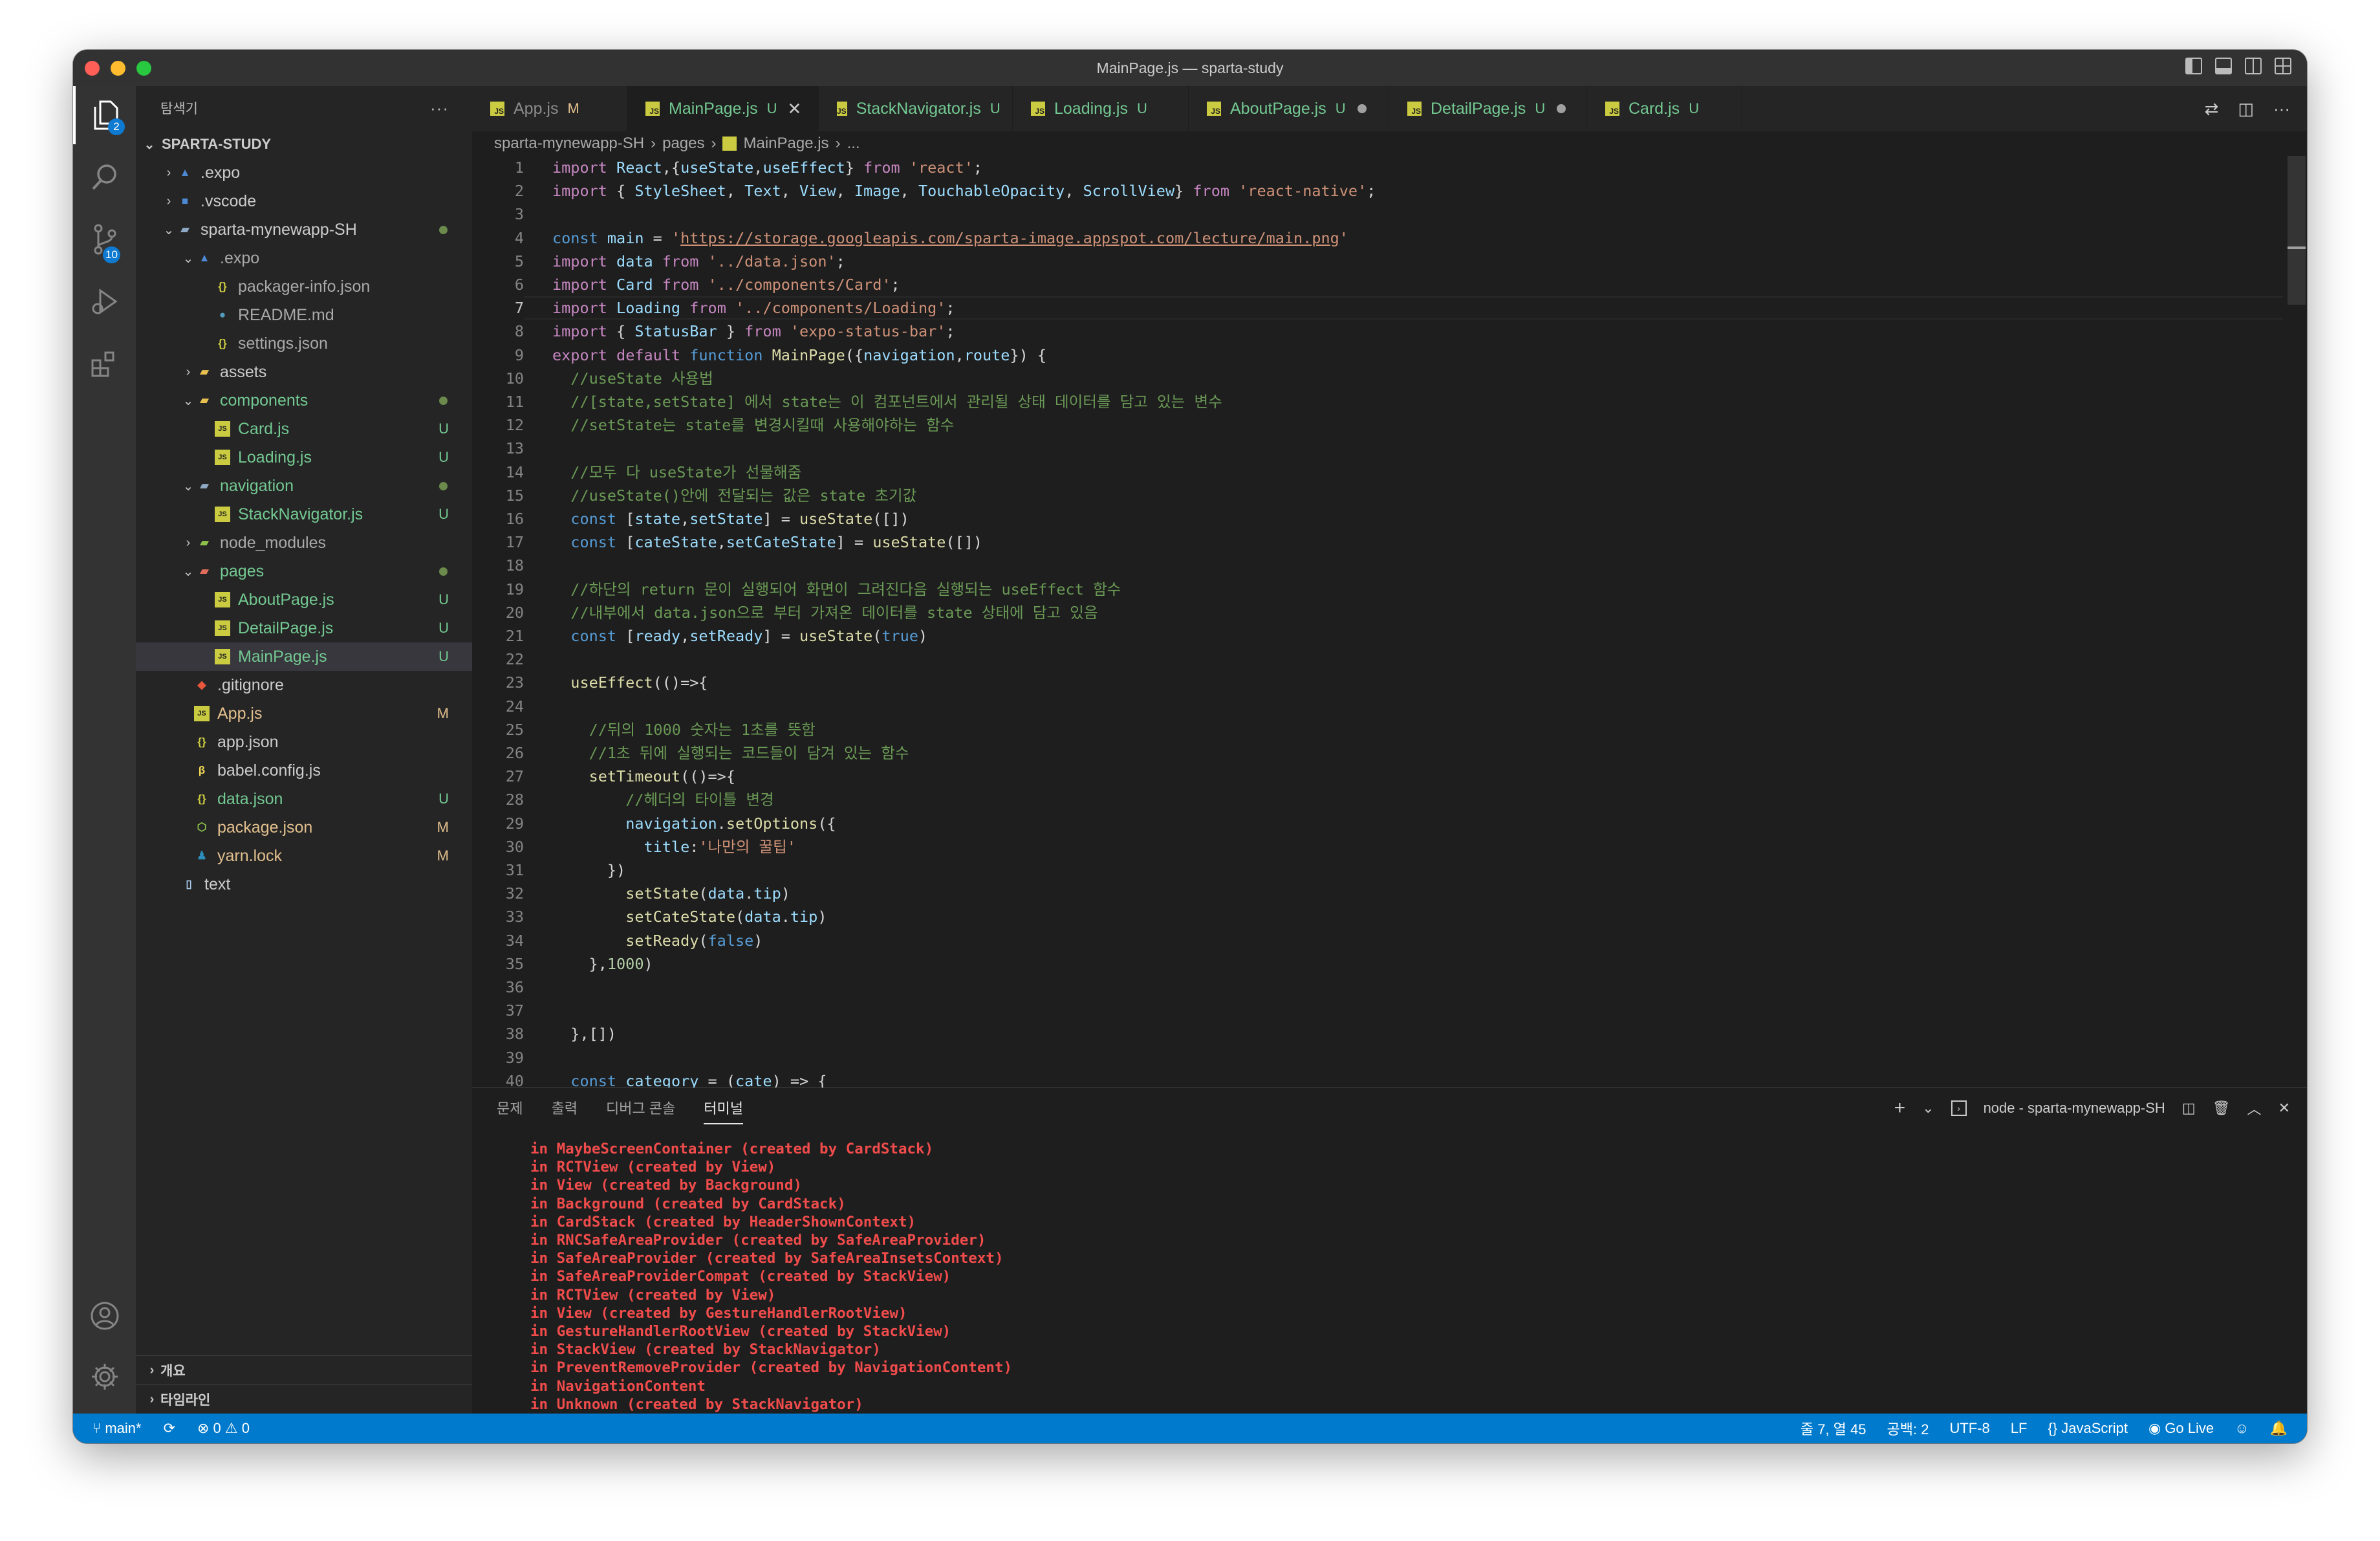 The height and width of the screenshot is (1541, 2380). Describe the element at coordinates (304, 372) in the screenshot. I see `tree-item-assets: › ▰ assets` at that location.